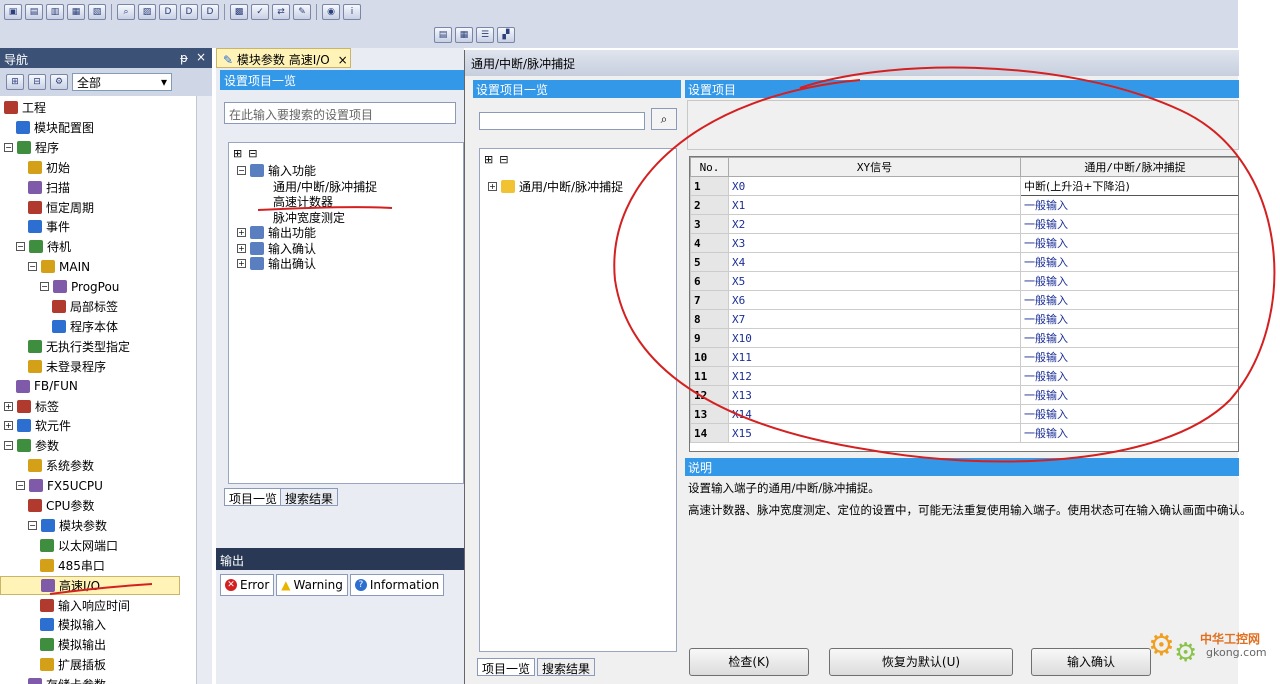 The height and width of the screenshot is (684, 1280). What do you see at coordinates (49, 187) in the screenshot?
I see `nav-item: 扫描` at bounding box center [49, 187].